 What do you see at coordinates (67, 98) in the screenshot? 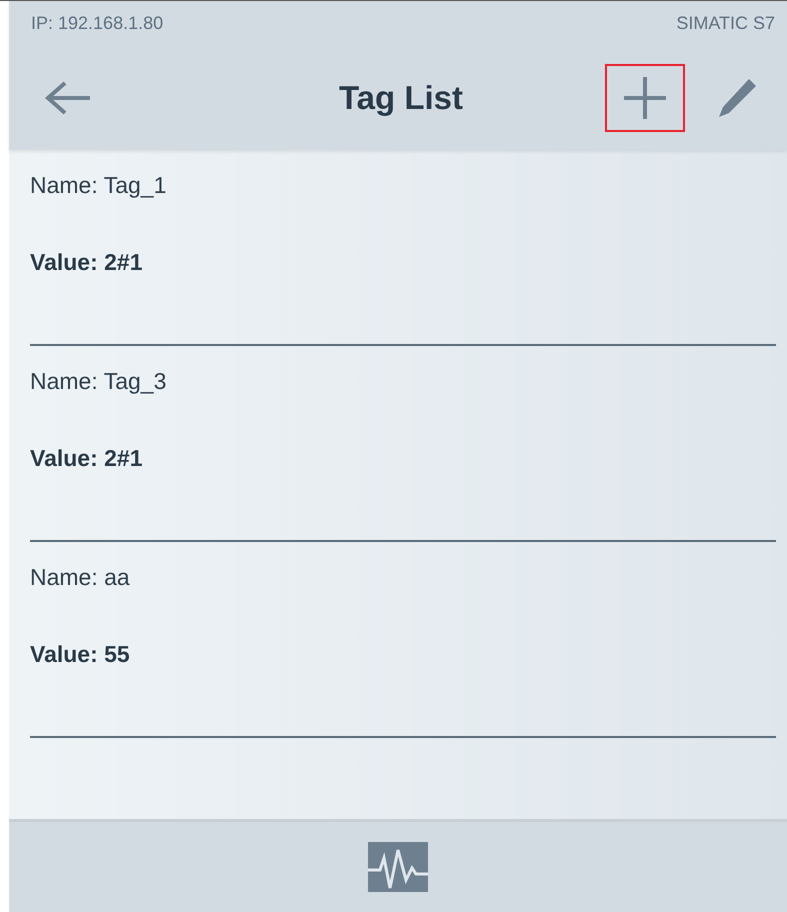
I see `back-arrow-icon` at bounding box center [67, 98].